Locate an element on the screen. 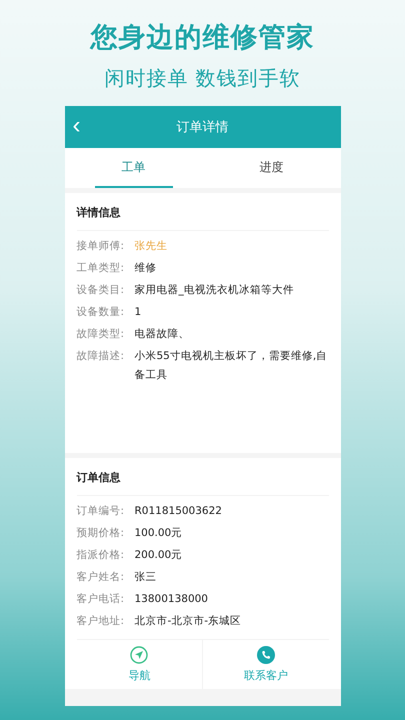 This screenshot has height=720, width=405. field-label: 故障描述: is located at coordinates (101, 356).